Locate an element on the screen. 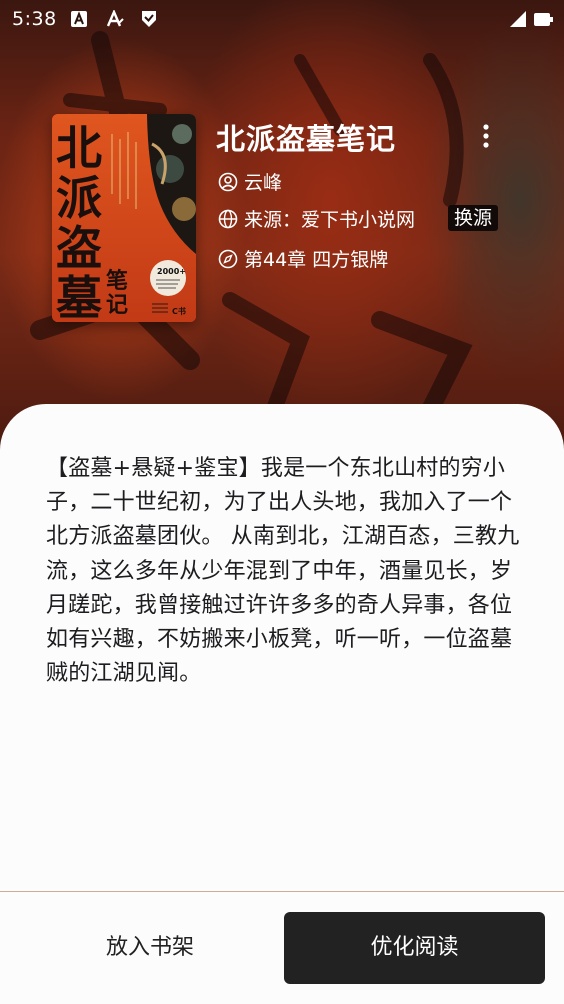 The height and width of the screenshot is (1004, 564). optimized-read-button: 优化阅读 is located at coordinates (414, 948).